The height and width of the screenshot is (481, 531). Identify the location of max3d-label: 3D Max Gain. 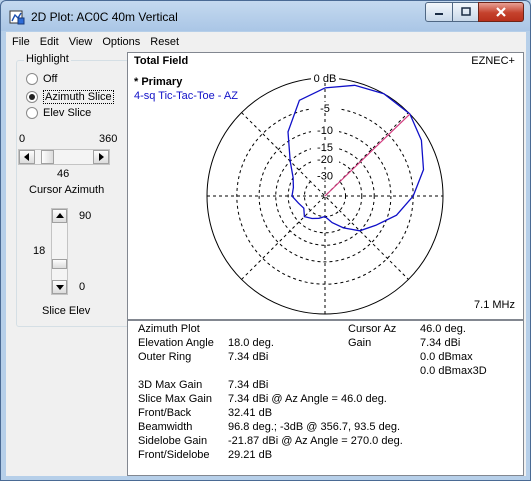
(170, 385).